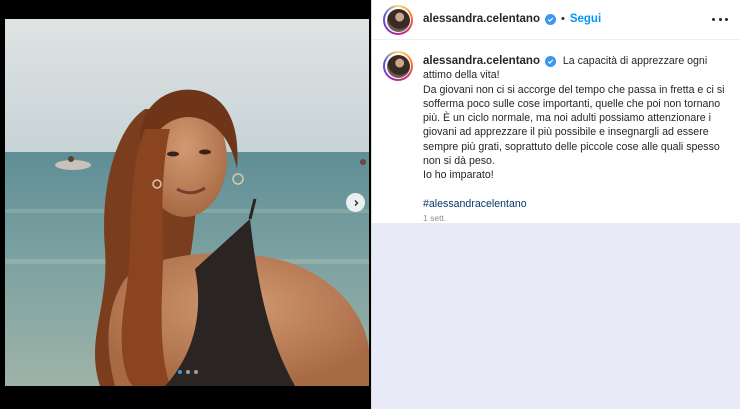 The image size is (740, 409). Describe the element at coordinates (434, 218) in the screenshot. I see `post-timestamp: 1 sett.` at that location.